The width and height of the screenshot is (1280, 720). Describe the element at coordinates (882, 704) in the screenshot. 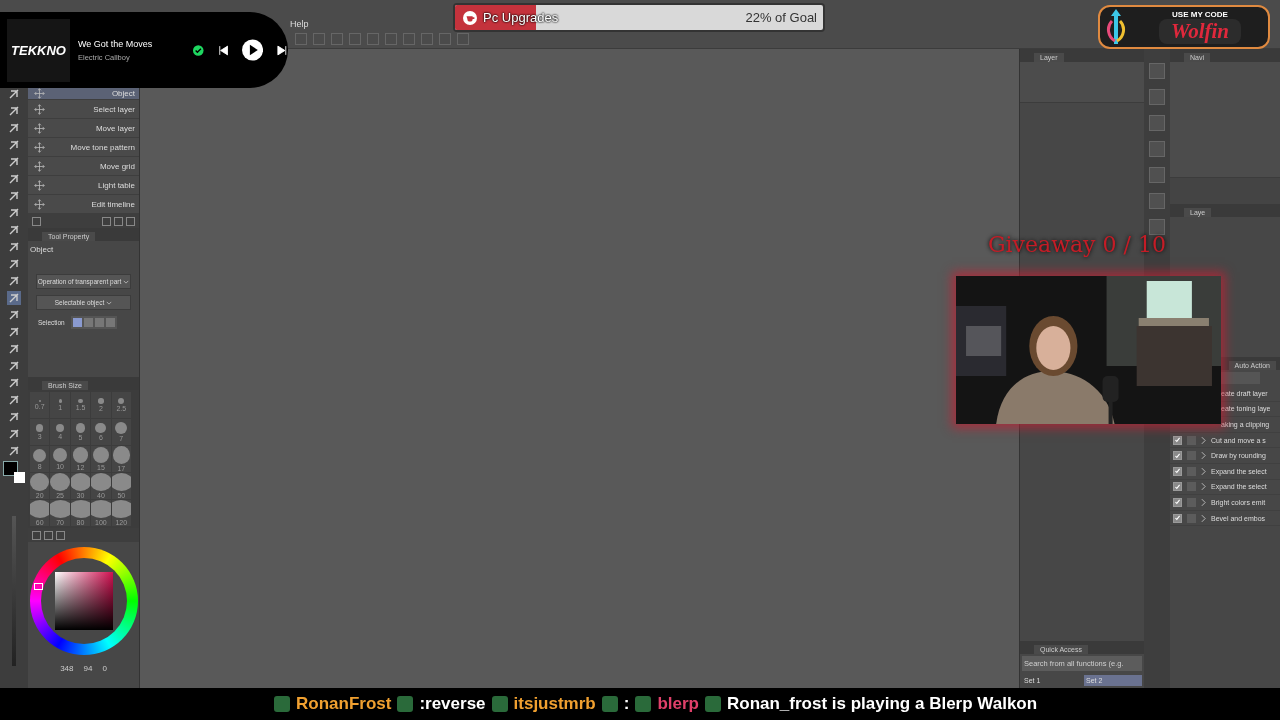

I see `ticker-text: Ronan_frost is playing a Blerp Walkon` at that location.